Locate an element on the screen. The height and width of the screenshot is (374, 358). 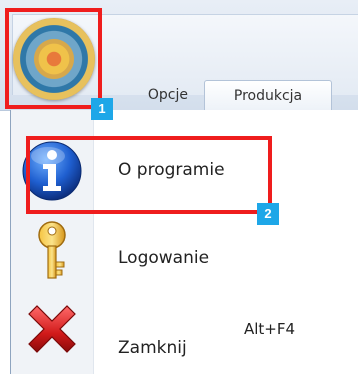
annotation-badge-1: 1 is located at coordinates (102, 109).